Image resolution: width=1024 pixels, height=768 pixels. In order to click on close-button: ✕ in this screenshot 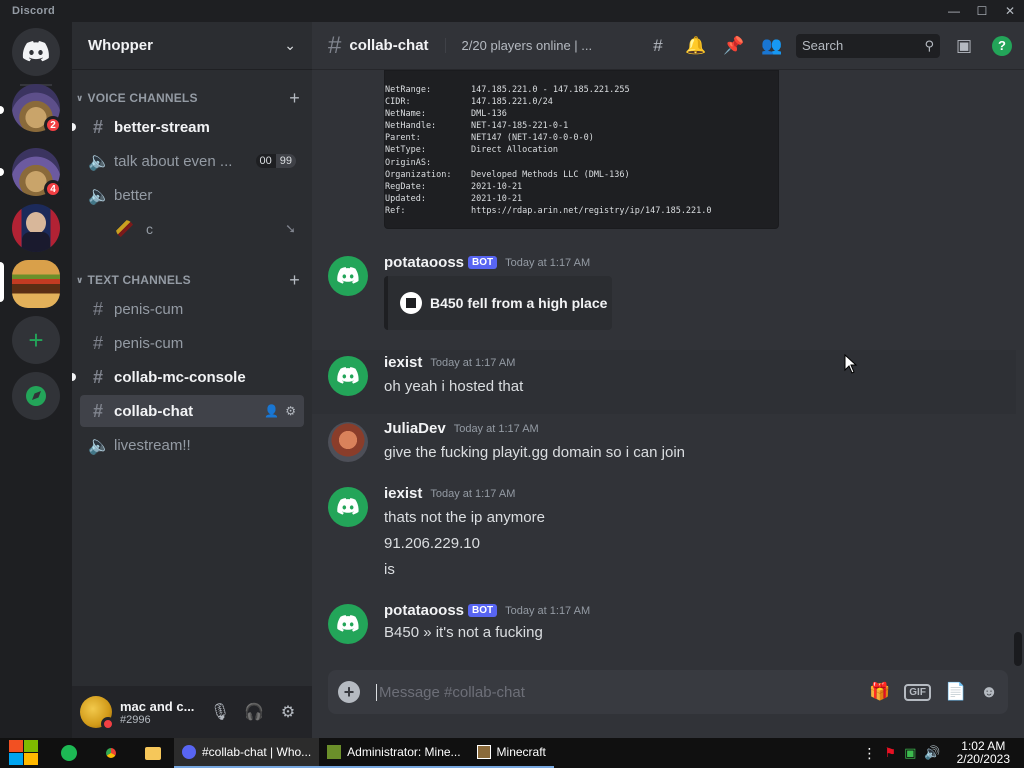, I will do `click(1010, 11)`.